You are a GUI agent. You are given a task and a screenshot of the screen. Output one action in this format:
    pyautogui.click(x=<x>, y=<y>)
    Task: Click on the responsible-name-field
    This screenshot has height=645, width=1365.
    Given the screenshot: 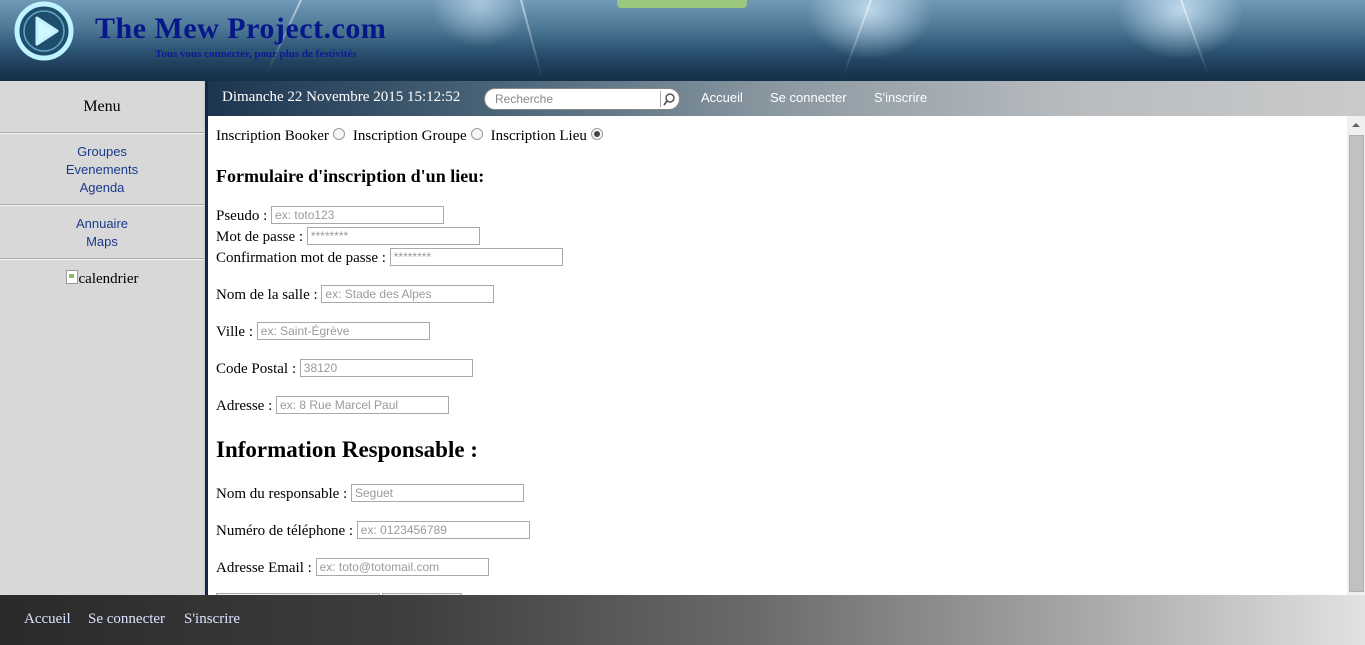 What is the action you would take?
    pyautogui.click(x=437, y=493)
    